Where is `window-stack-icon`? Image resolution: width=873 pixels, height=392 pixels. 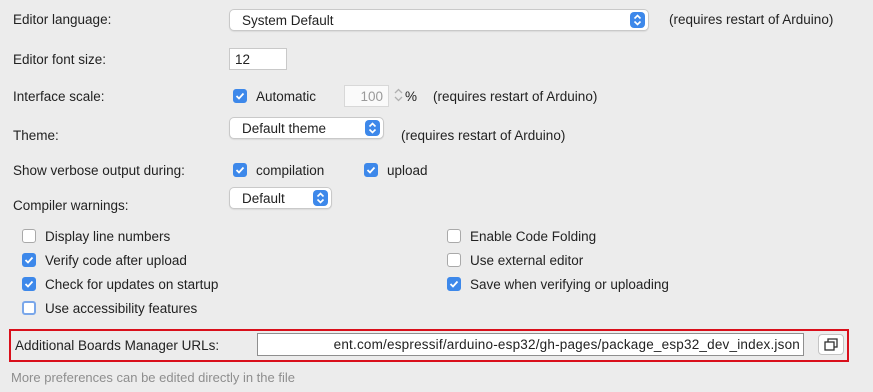
window-stack-icon is located at coordinates (831, 344).